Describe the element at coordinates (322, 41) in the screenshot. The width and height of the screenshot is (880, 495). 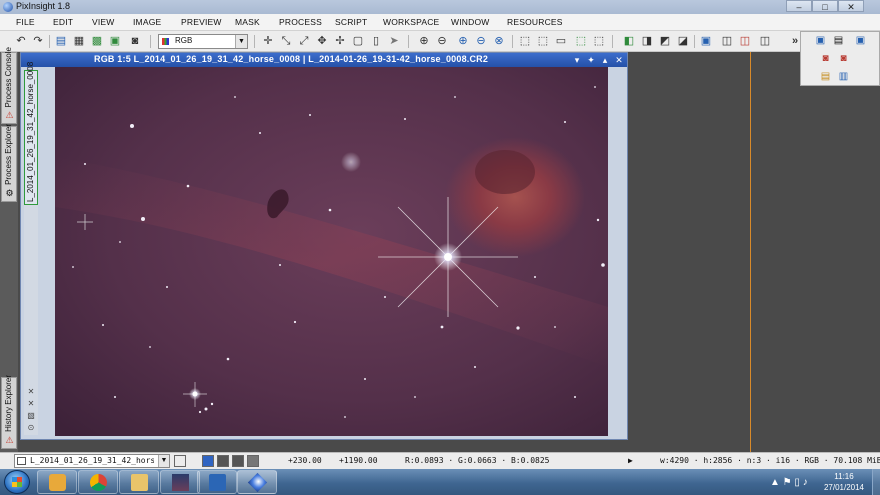
I see `expand-icon: ✥` at that location.